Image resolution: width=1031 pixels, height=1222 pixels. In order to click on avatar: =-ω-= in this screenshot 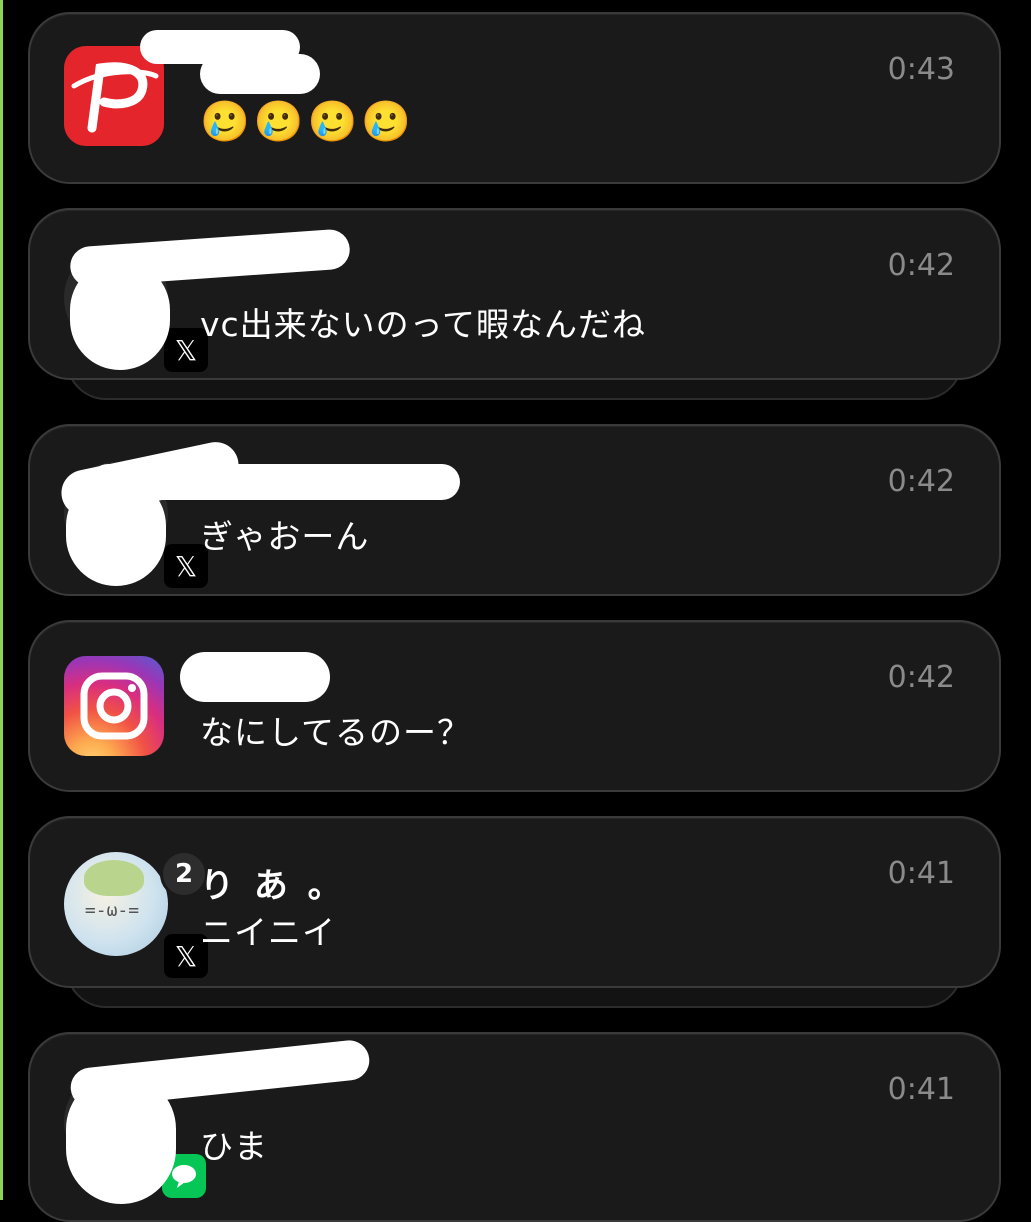, I will do `click(116, 904)`.